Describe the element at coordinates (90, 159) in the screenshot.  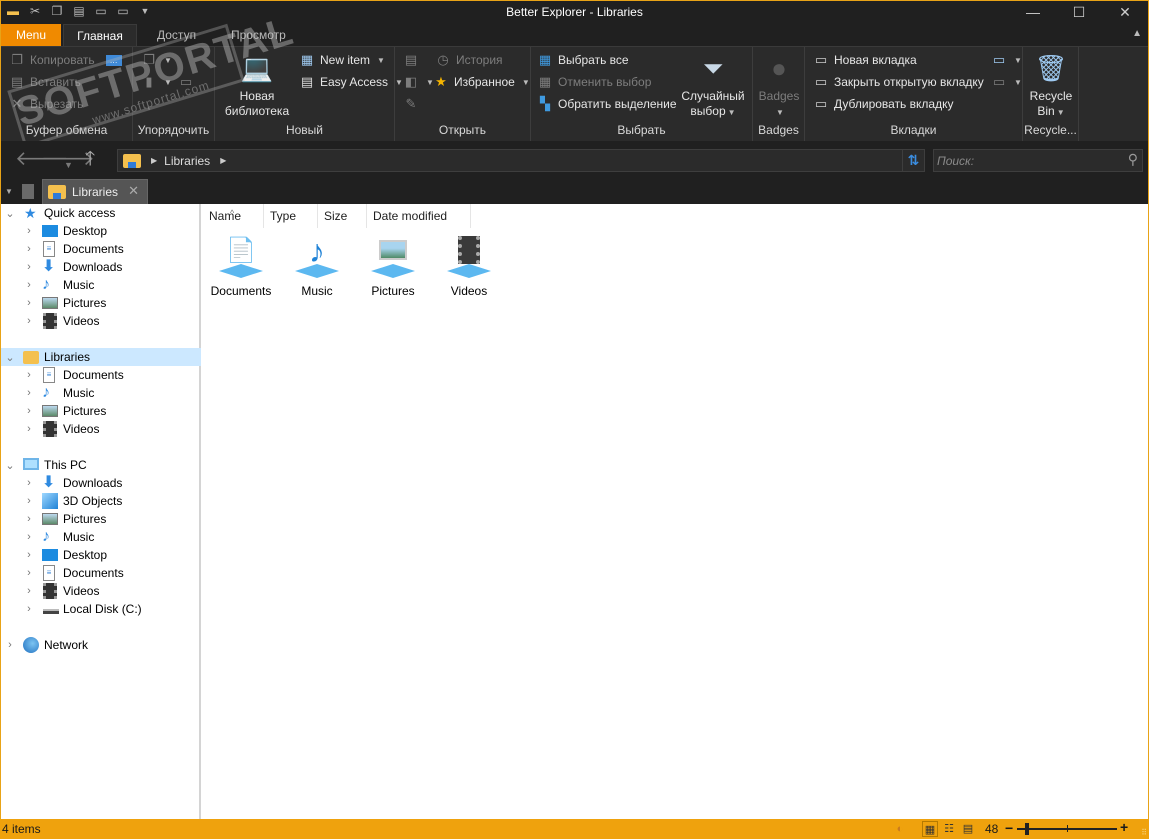
I see `up-button: 🡑` at that location.